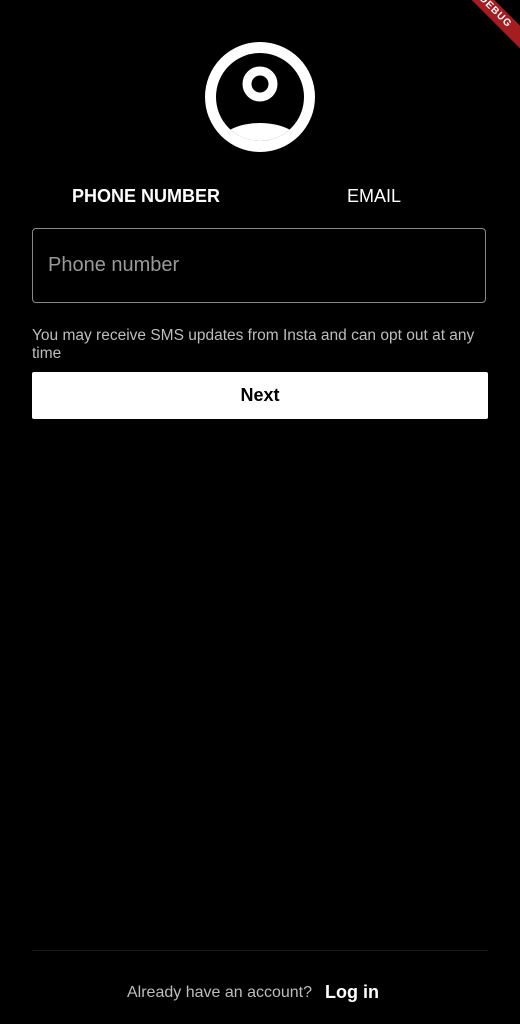 Image resolution: width=520 pixels, height=1024 pixels. Describe the element at coordinates (352, 992) in the screenshot. I see `log-in-link: Log in` at that location.